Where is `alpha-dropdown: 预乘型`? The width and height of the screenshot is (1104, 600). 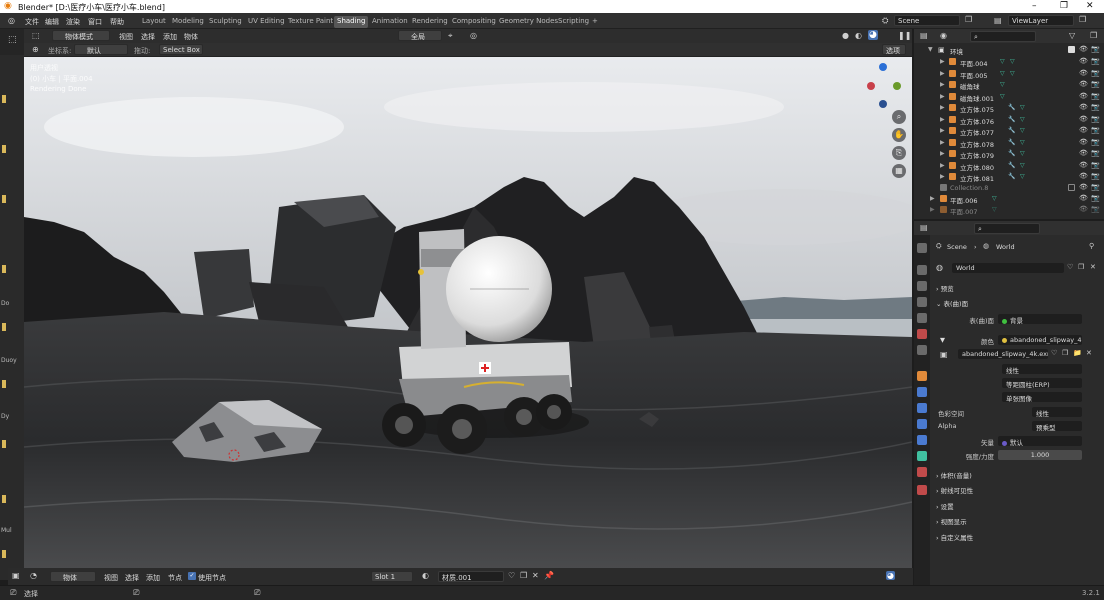
alpha-dropdown: 预乘型 is located at coordinates (1057, 426).